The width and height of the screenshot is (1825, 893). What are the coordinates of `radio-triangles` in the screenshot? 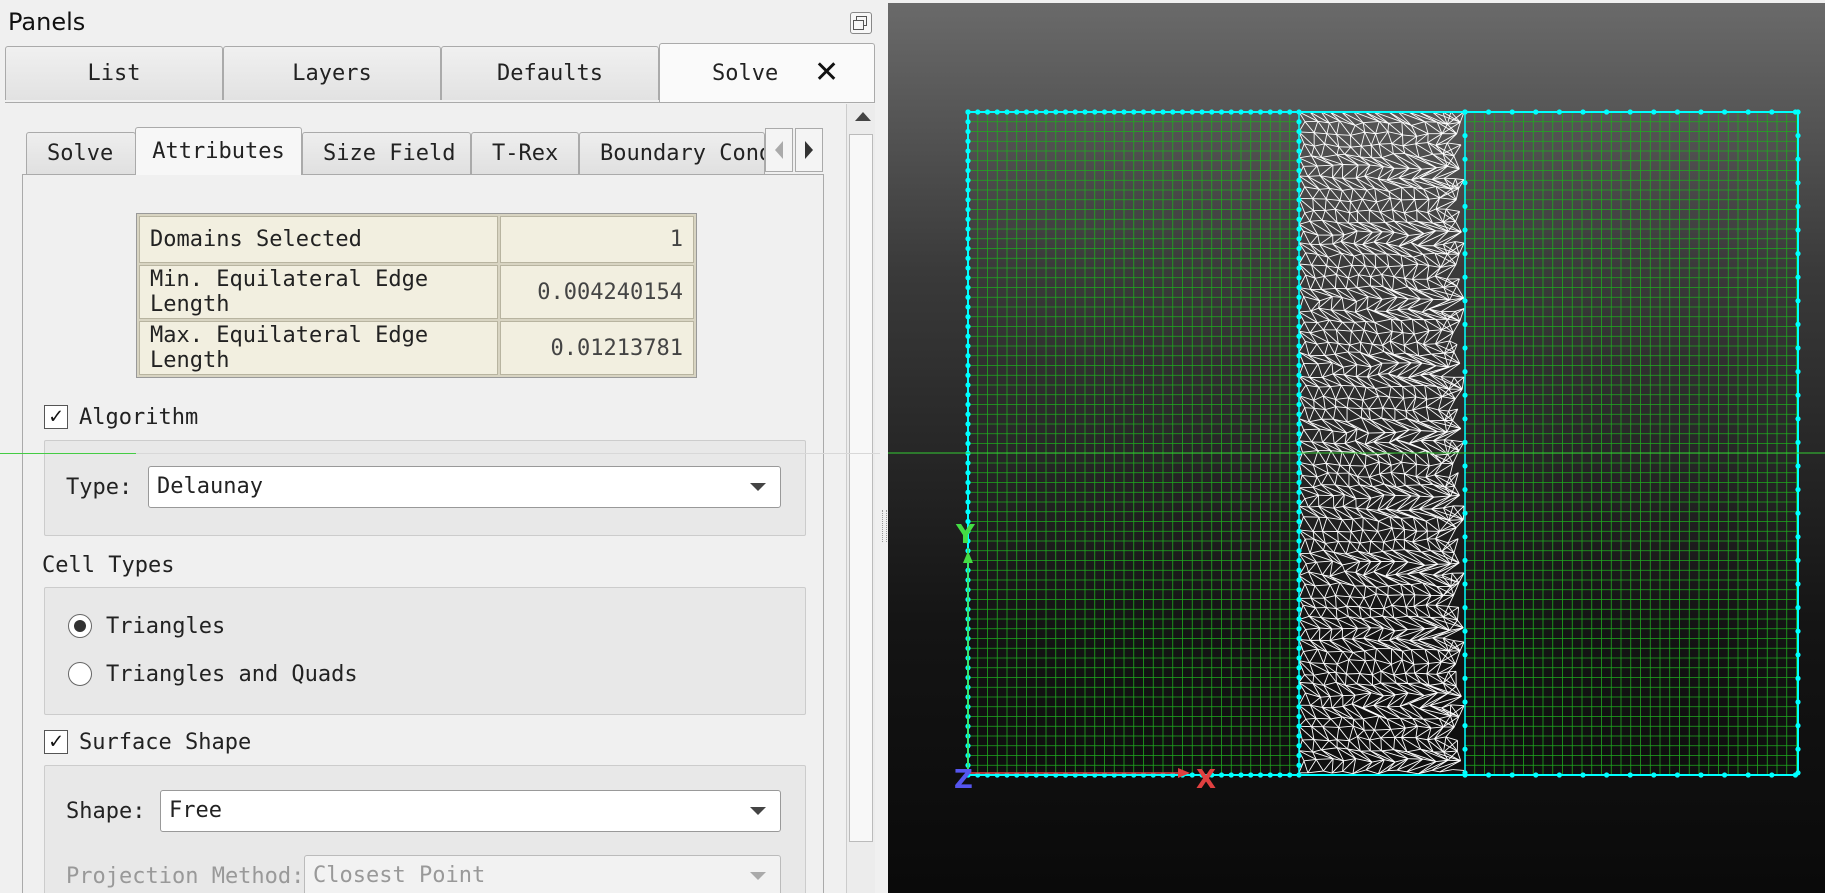 It's located at (80, 626).